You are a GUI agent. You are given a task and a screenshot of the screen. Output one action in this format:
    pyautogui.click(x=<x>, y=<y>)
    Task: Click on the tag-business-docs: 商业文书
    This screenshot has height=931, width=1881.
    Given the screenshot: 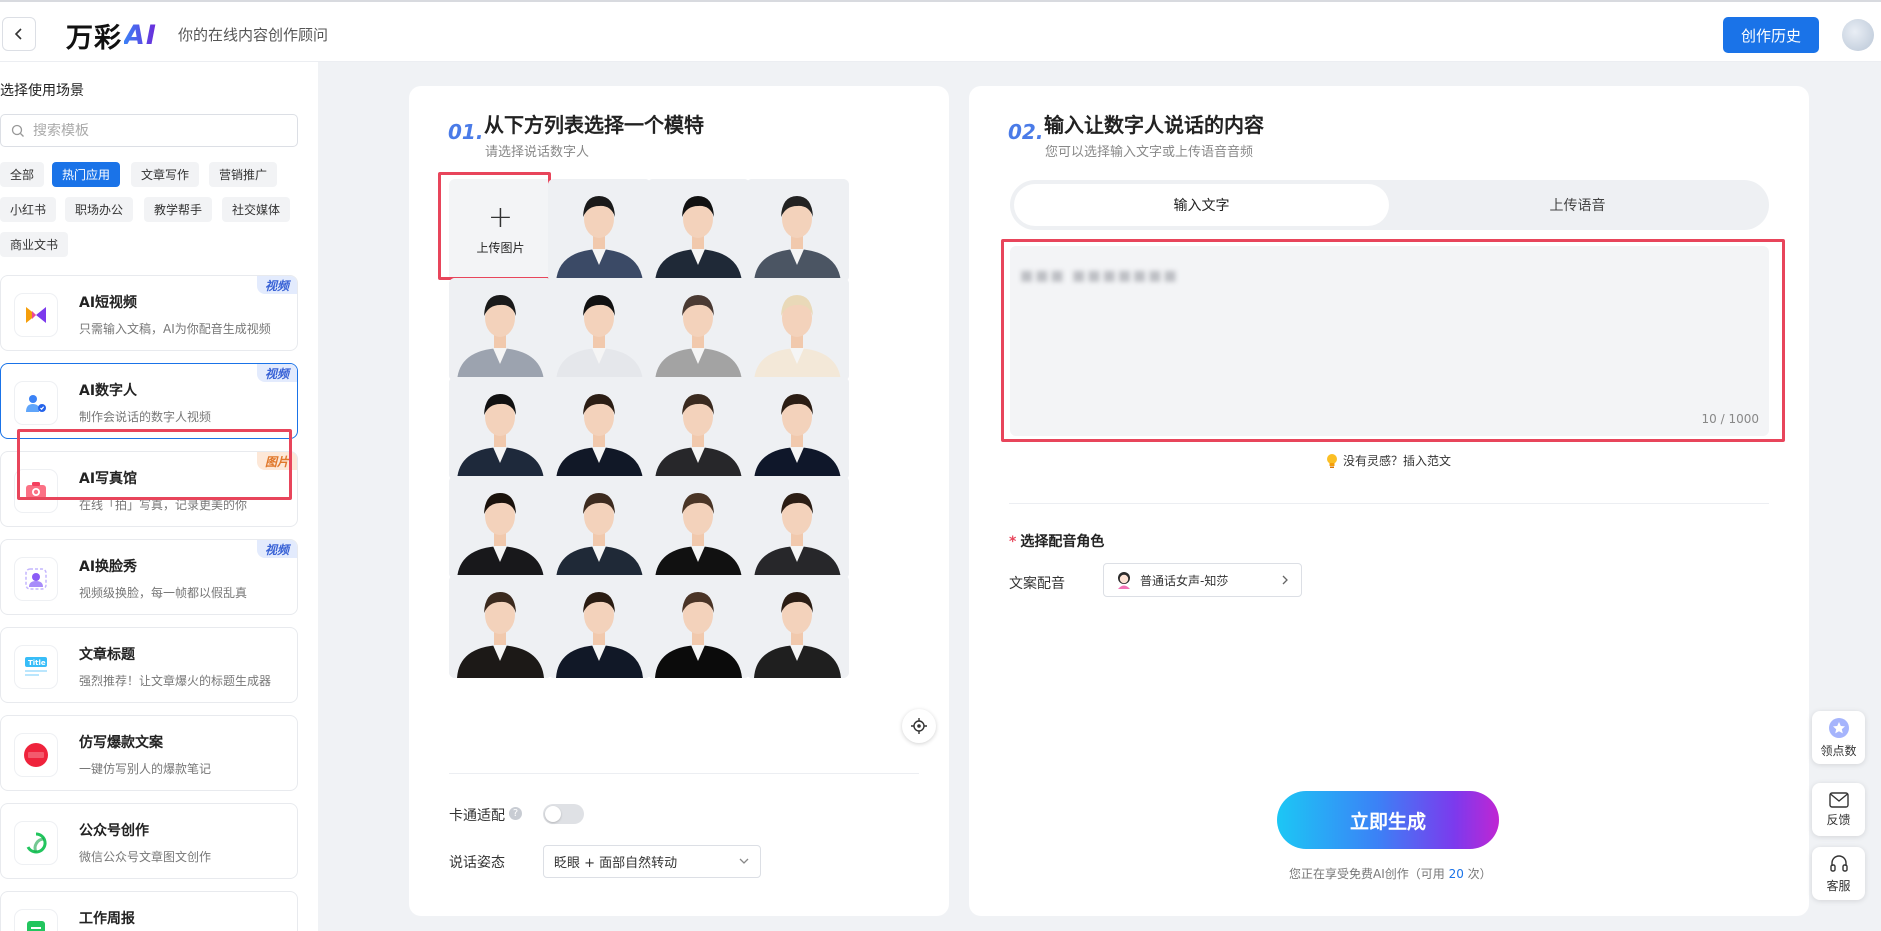 What is the action you would take?
    pyautogui.click(x=34, y=244)
    